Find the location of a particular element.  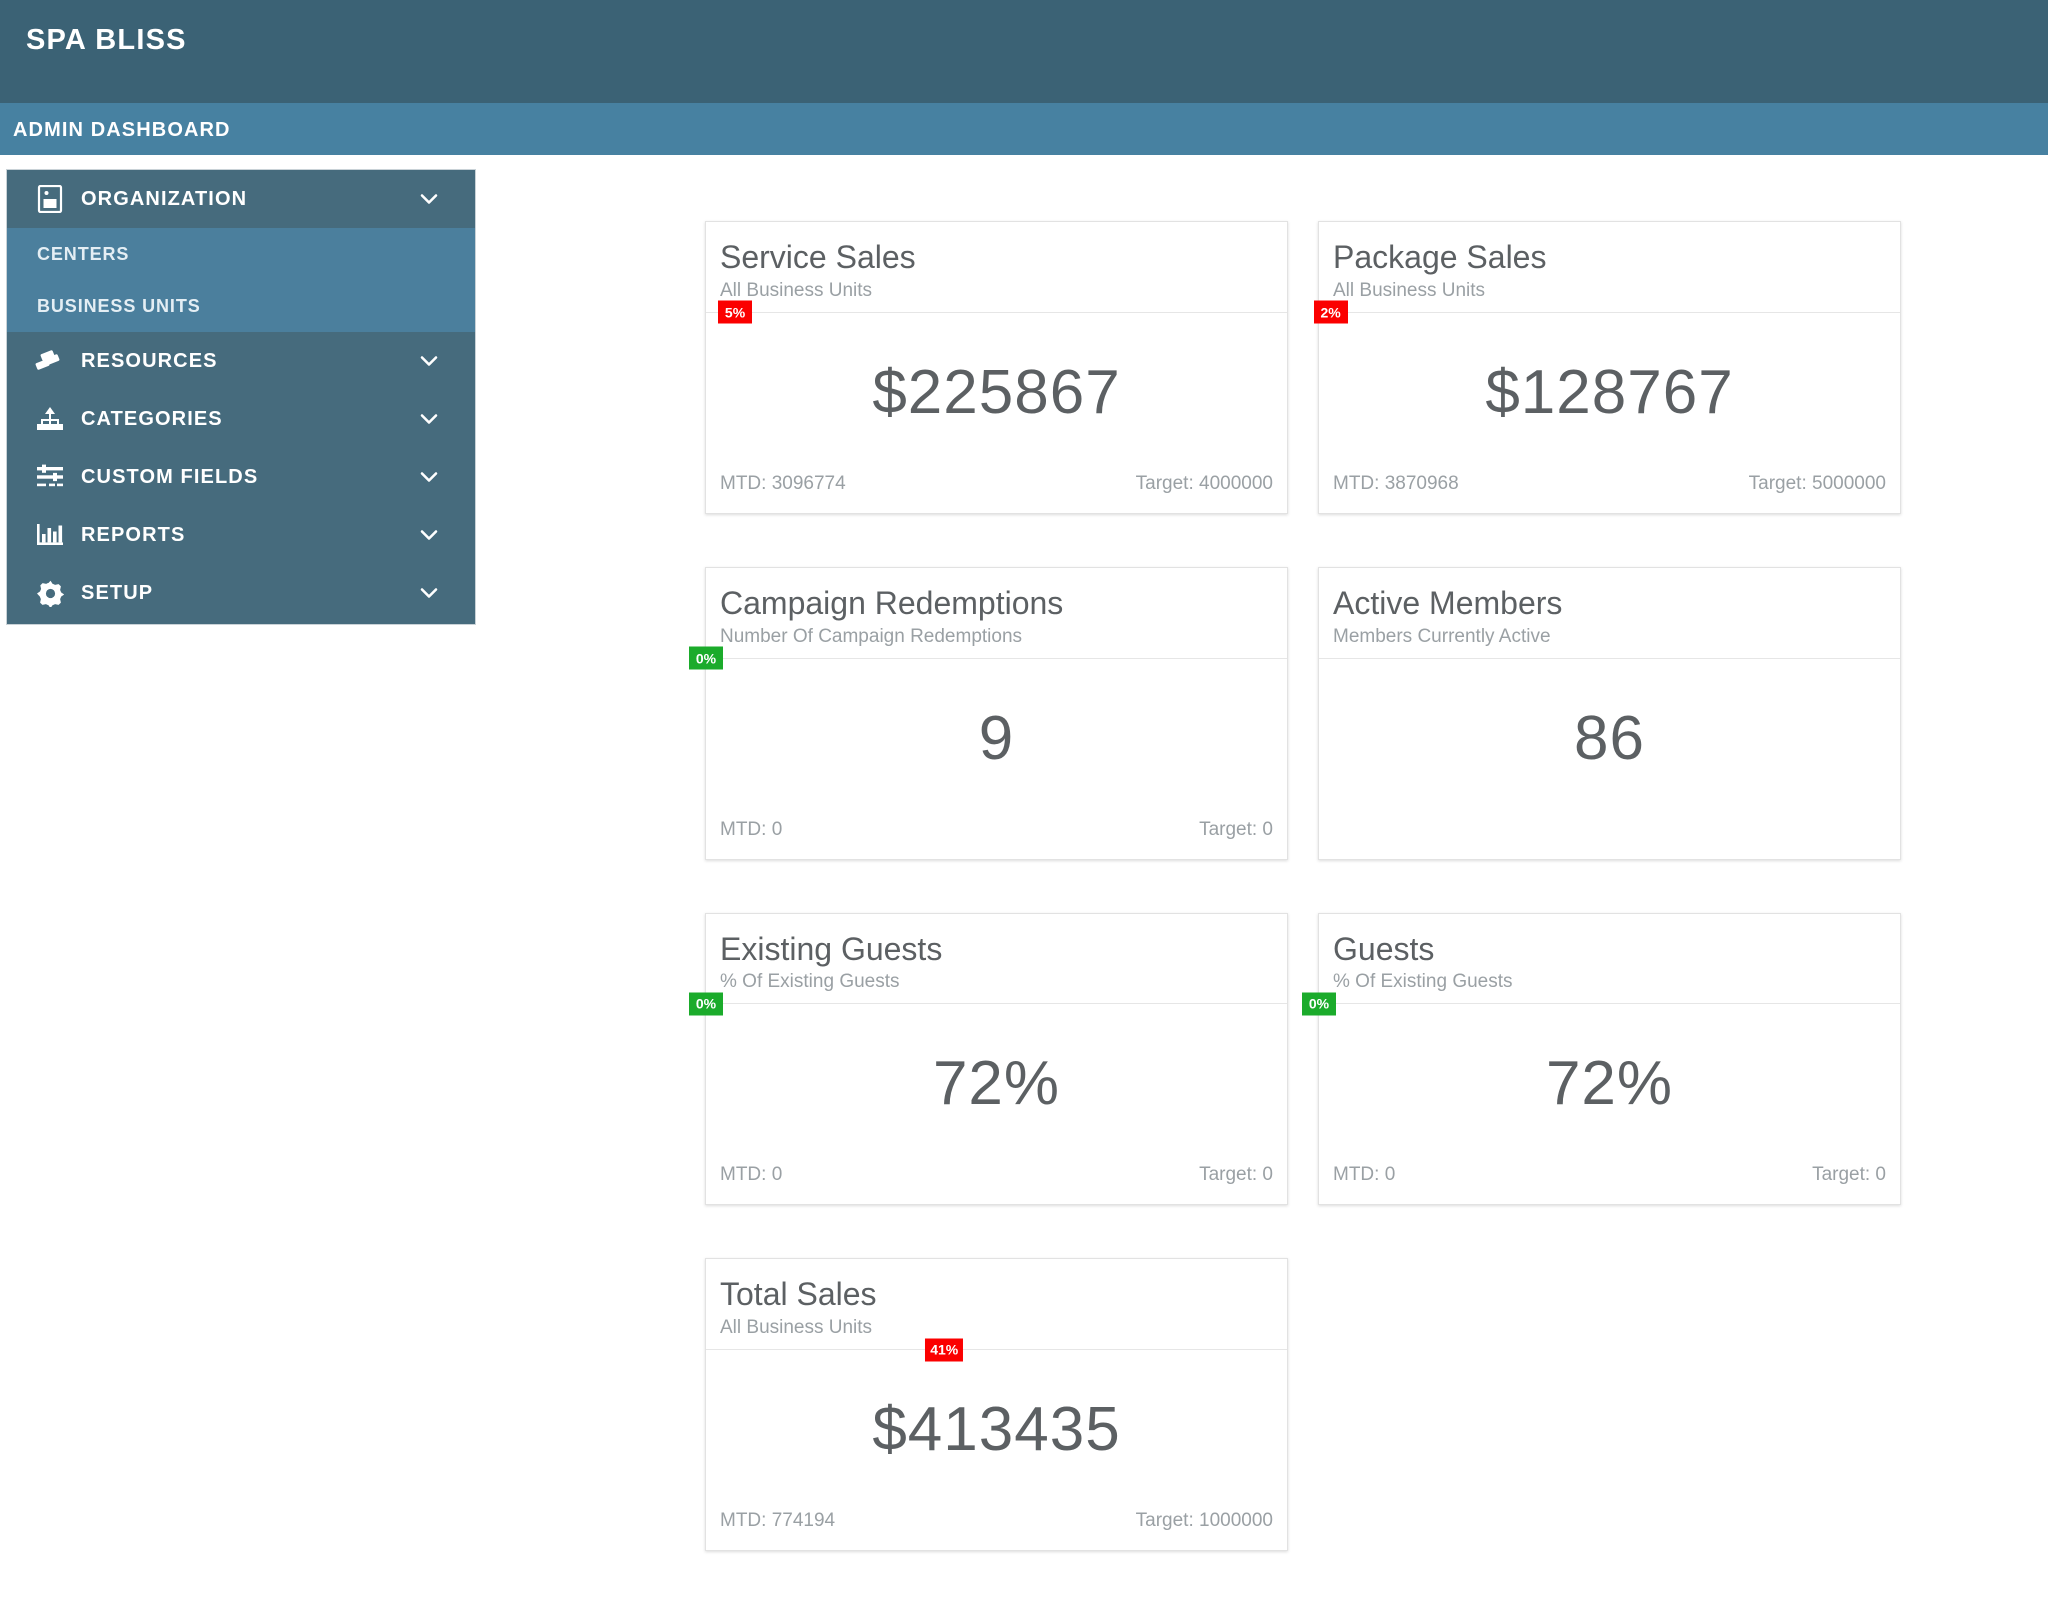

kpi-card-value: 9 is located at coordinates (996, 738).